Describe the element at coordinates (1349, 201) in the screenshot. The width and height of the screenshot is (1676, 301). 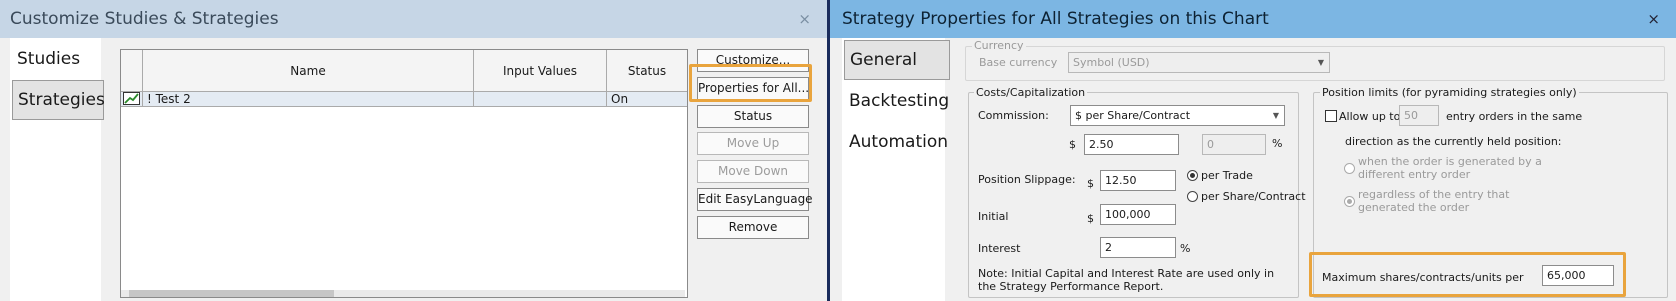
I see `regardless-radio` at that location.